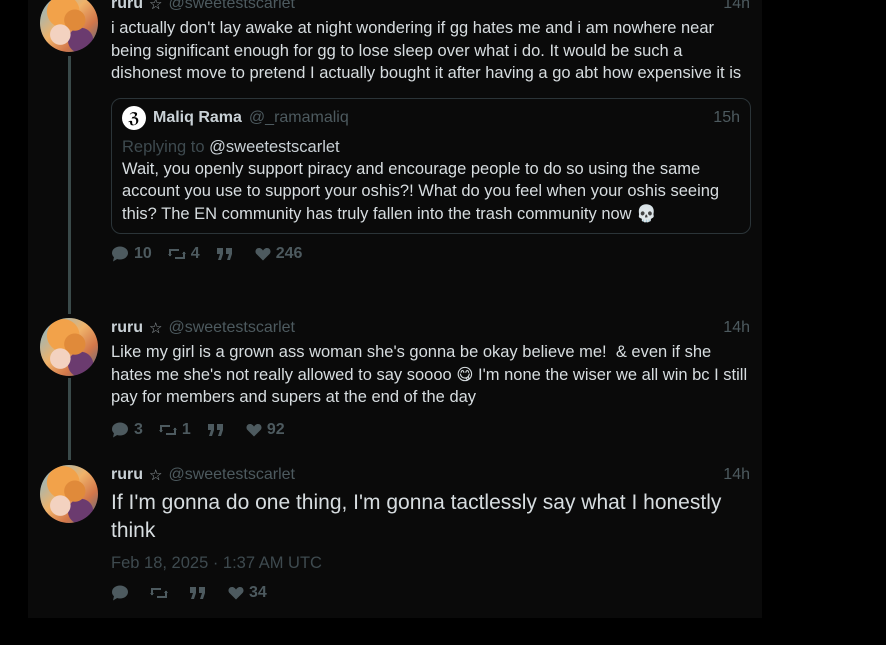  Describe the element at coordinates (274, 147) in the screenshot. I see `replying-to-handle: @sweetestscarlet` at that location.